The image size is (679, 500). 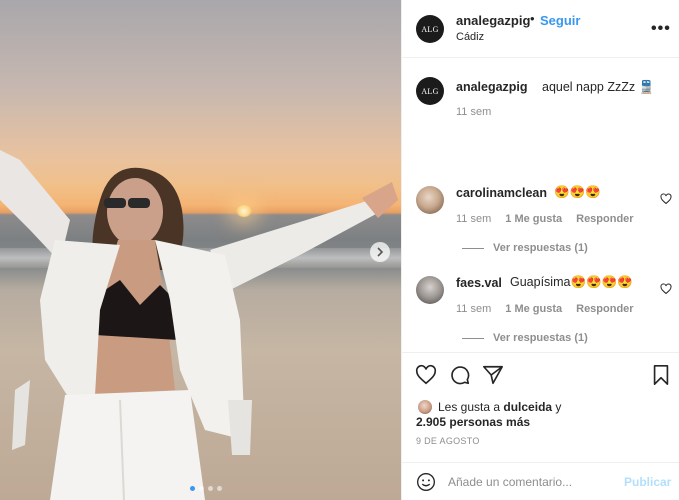 I want to click on comment-username: carolinamclean, so click(x=501, y=193).